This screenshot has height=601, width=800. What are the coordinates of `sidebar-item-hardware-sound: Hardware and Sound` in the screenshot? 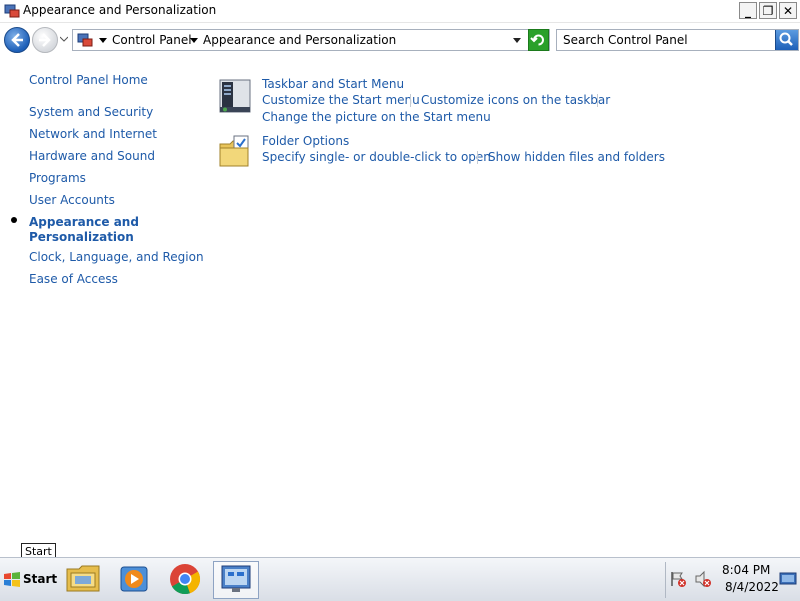 It's located at (92, 156).